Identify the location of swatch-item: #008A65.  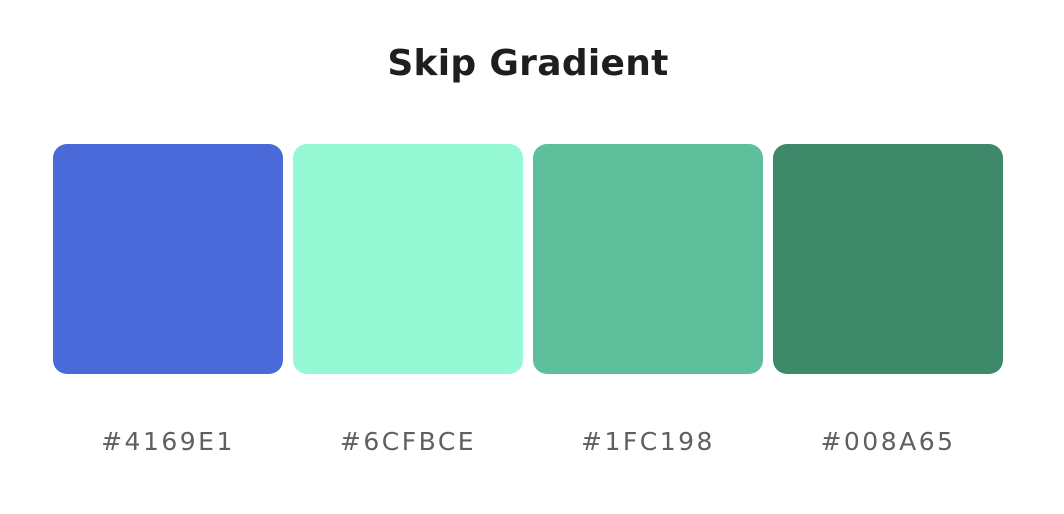
(888, 302).